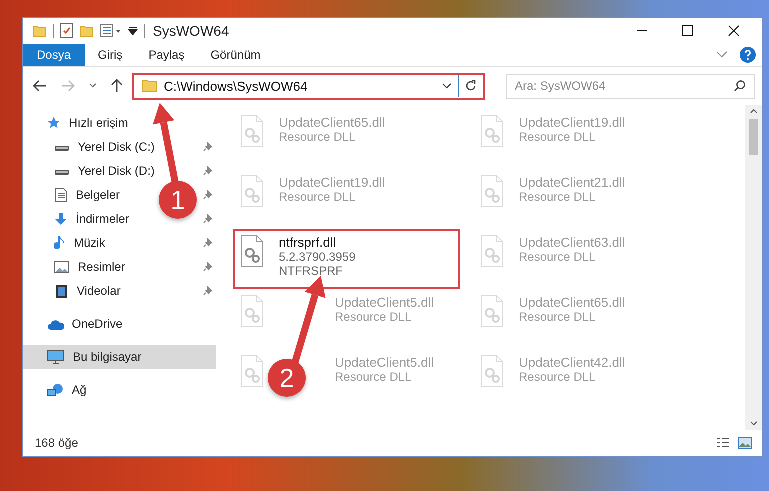  What do you see at coordinates (308, 86) in the screenshot?
I see `address-field: C:\Windows\SysWOW64` at bounding box center [308, 86].